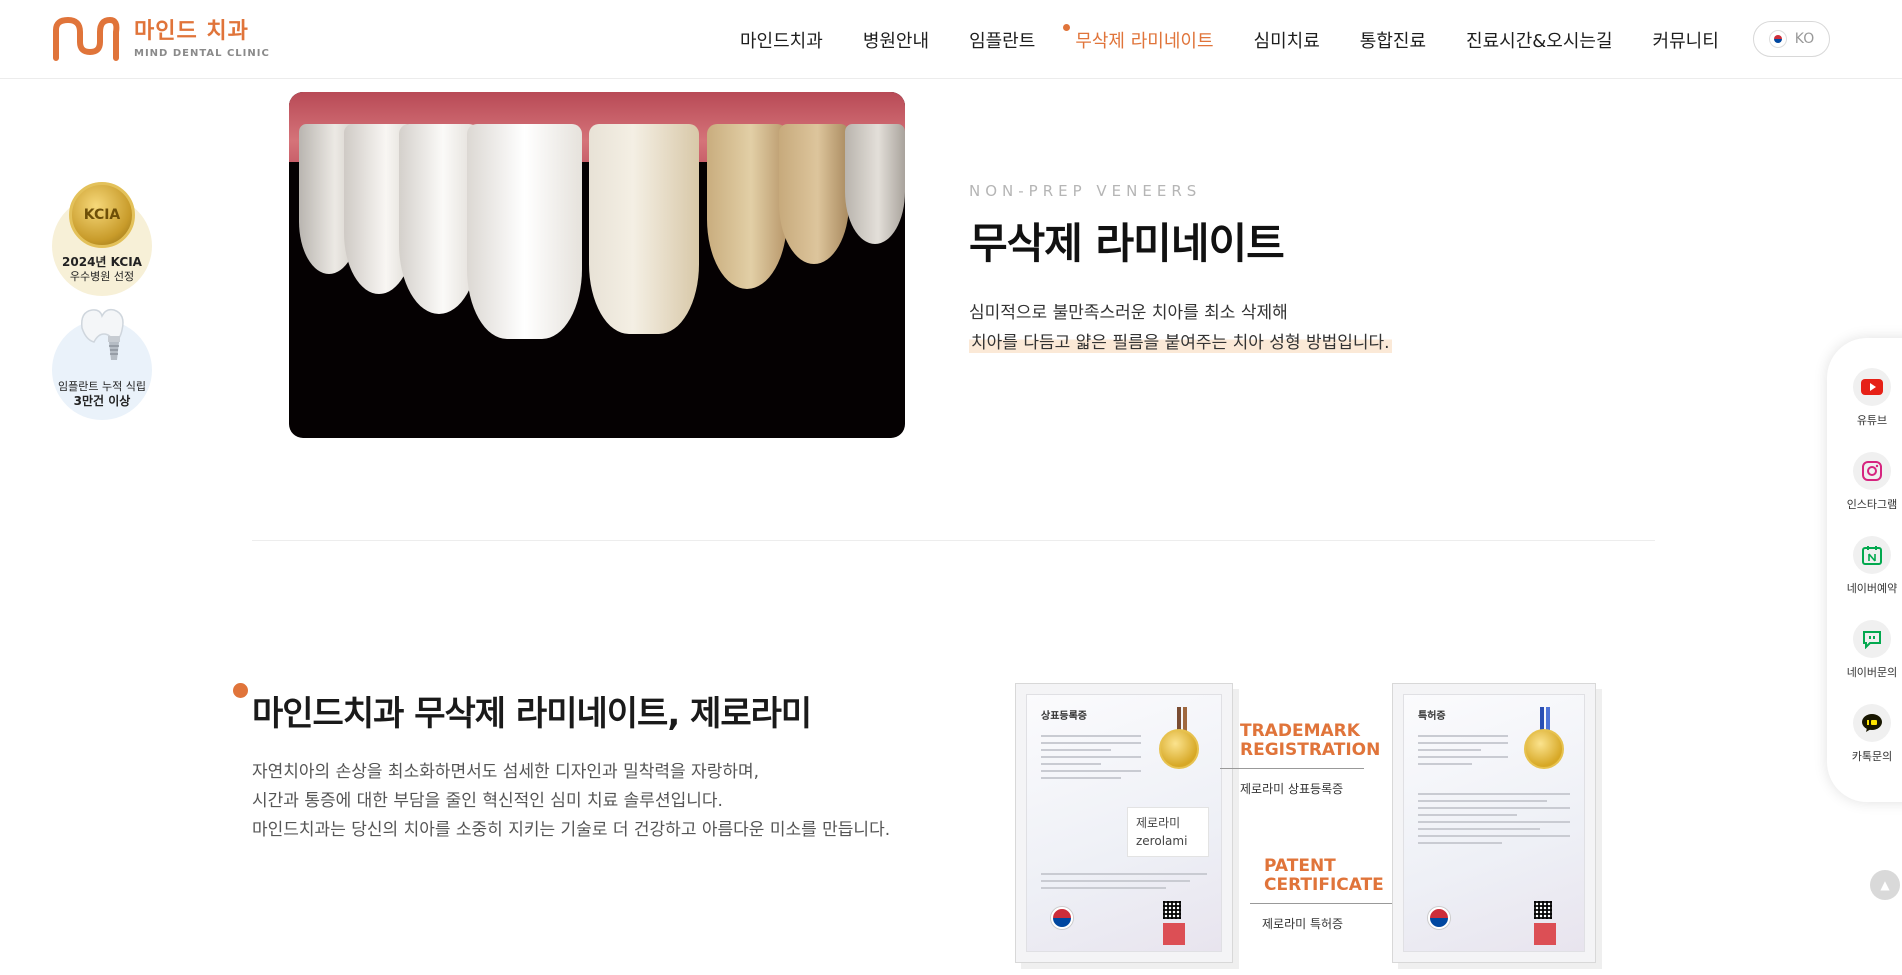 The height and width of the screenshot is (975, 1902). What do you see at coordinates (1292, 789) in the screenshot?
I see `trademark-label-korean: 제로라미 상표등록증` at bounding box center [1292, 789].